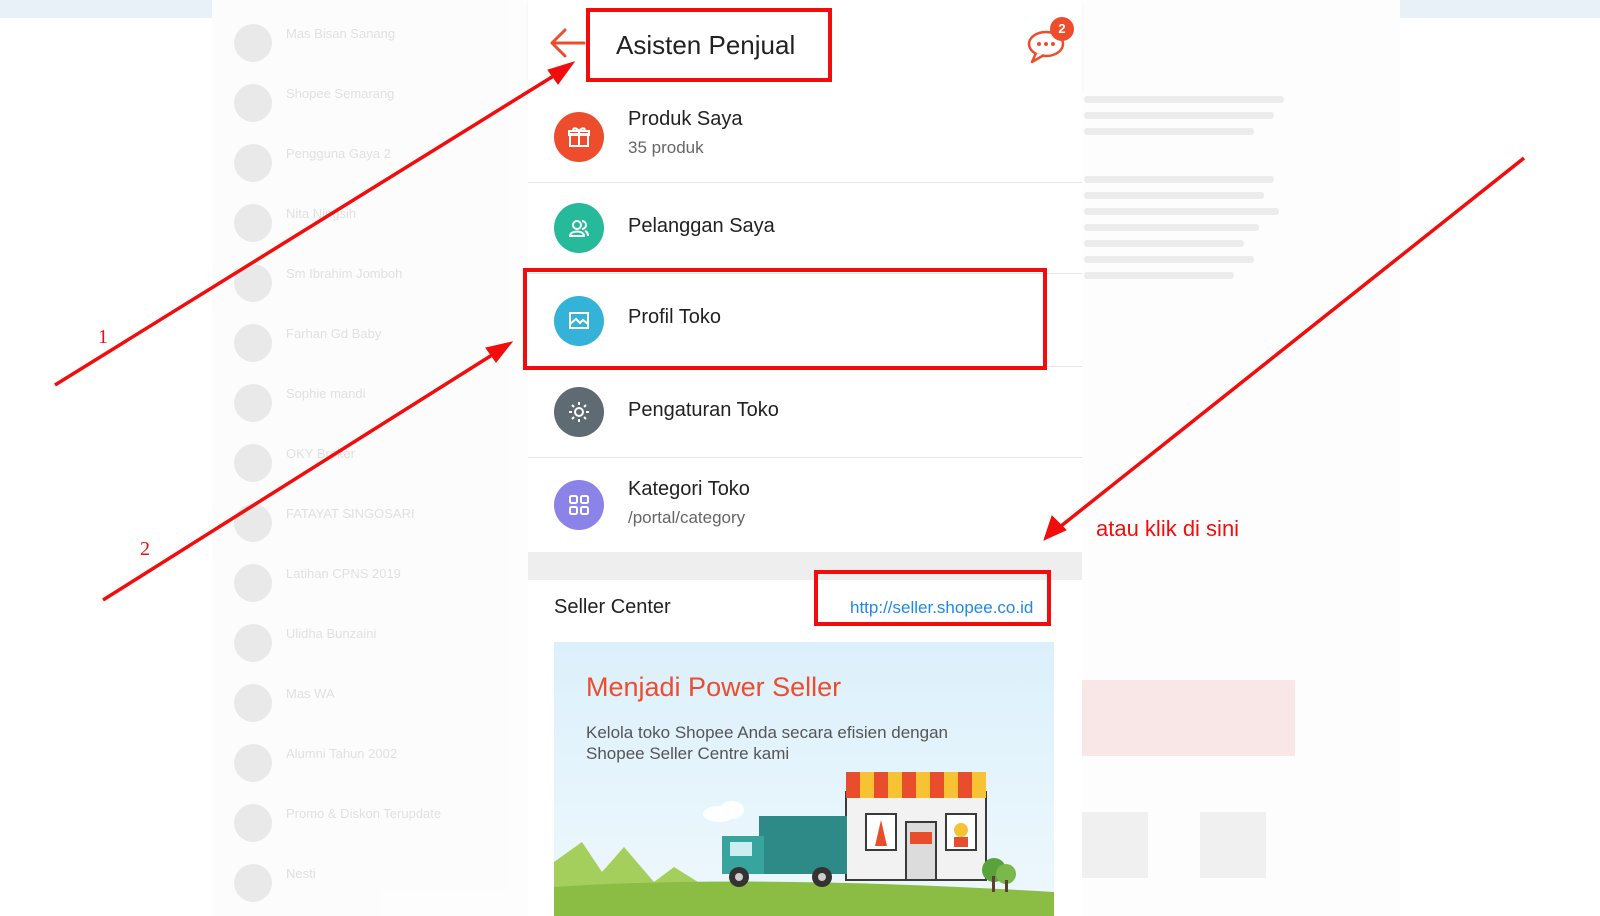 This screenshot has width=1600, height=916. What do you see at coordinates (301, 475) in the screenshot?
I see `arrow-2-line` at bounding box center [301, 475].